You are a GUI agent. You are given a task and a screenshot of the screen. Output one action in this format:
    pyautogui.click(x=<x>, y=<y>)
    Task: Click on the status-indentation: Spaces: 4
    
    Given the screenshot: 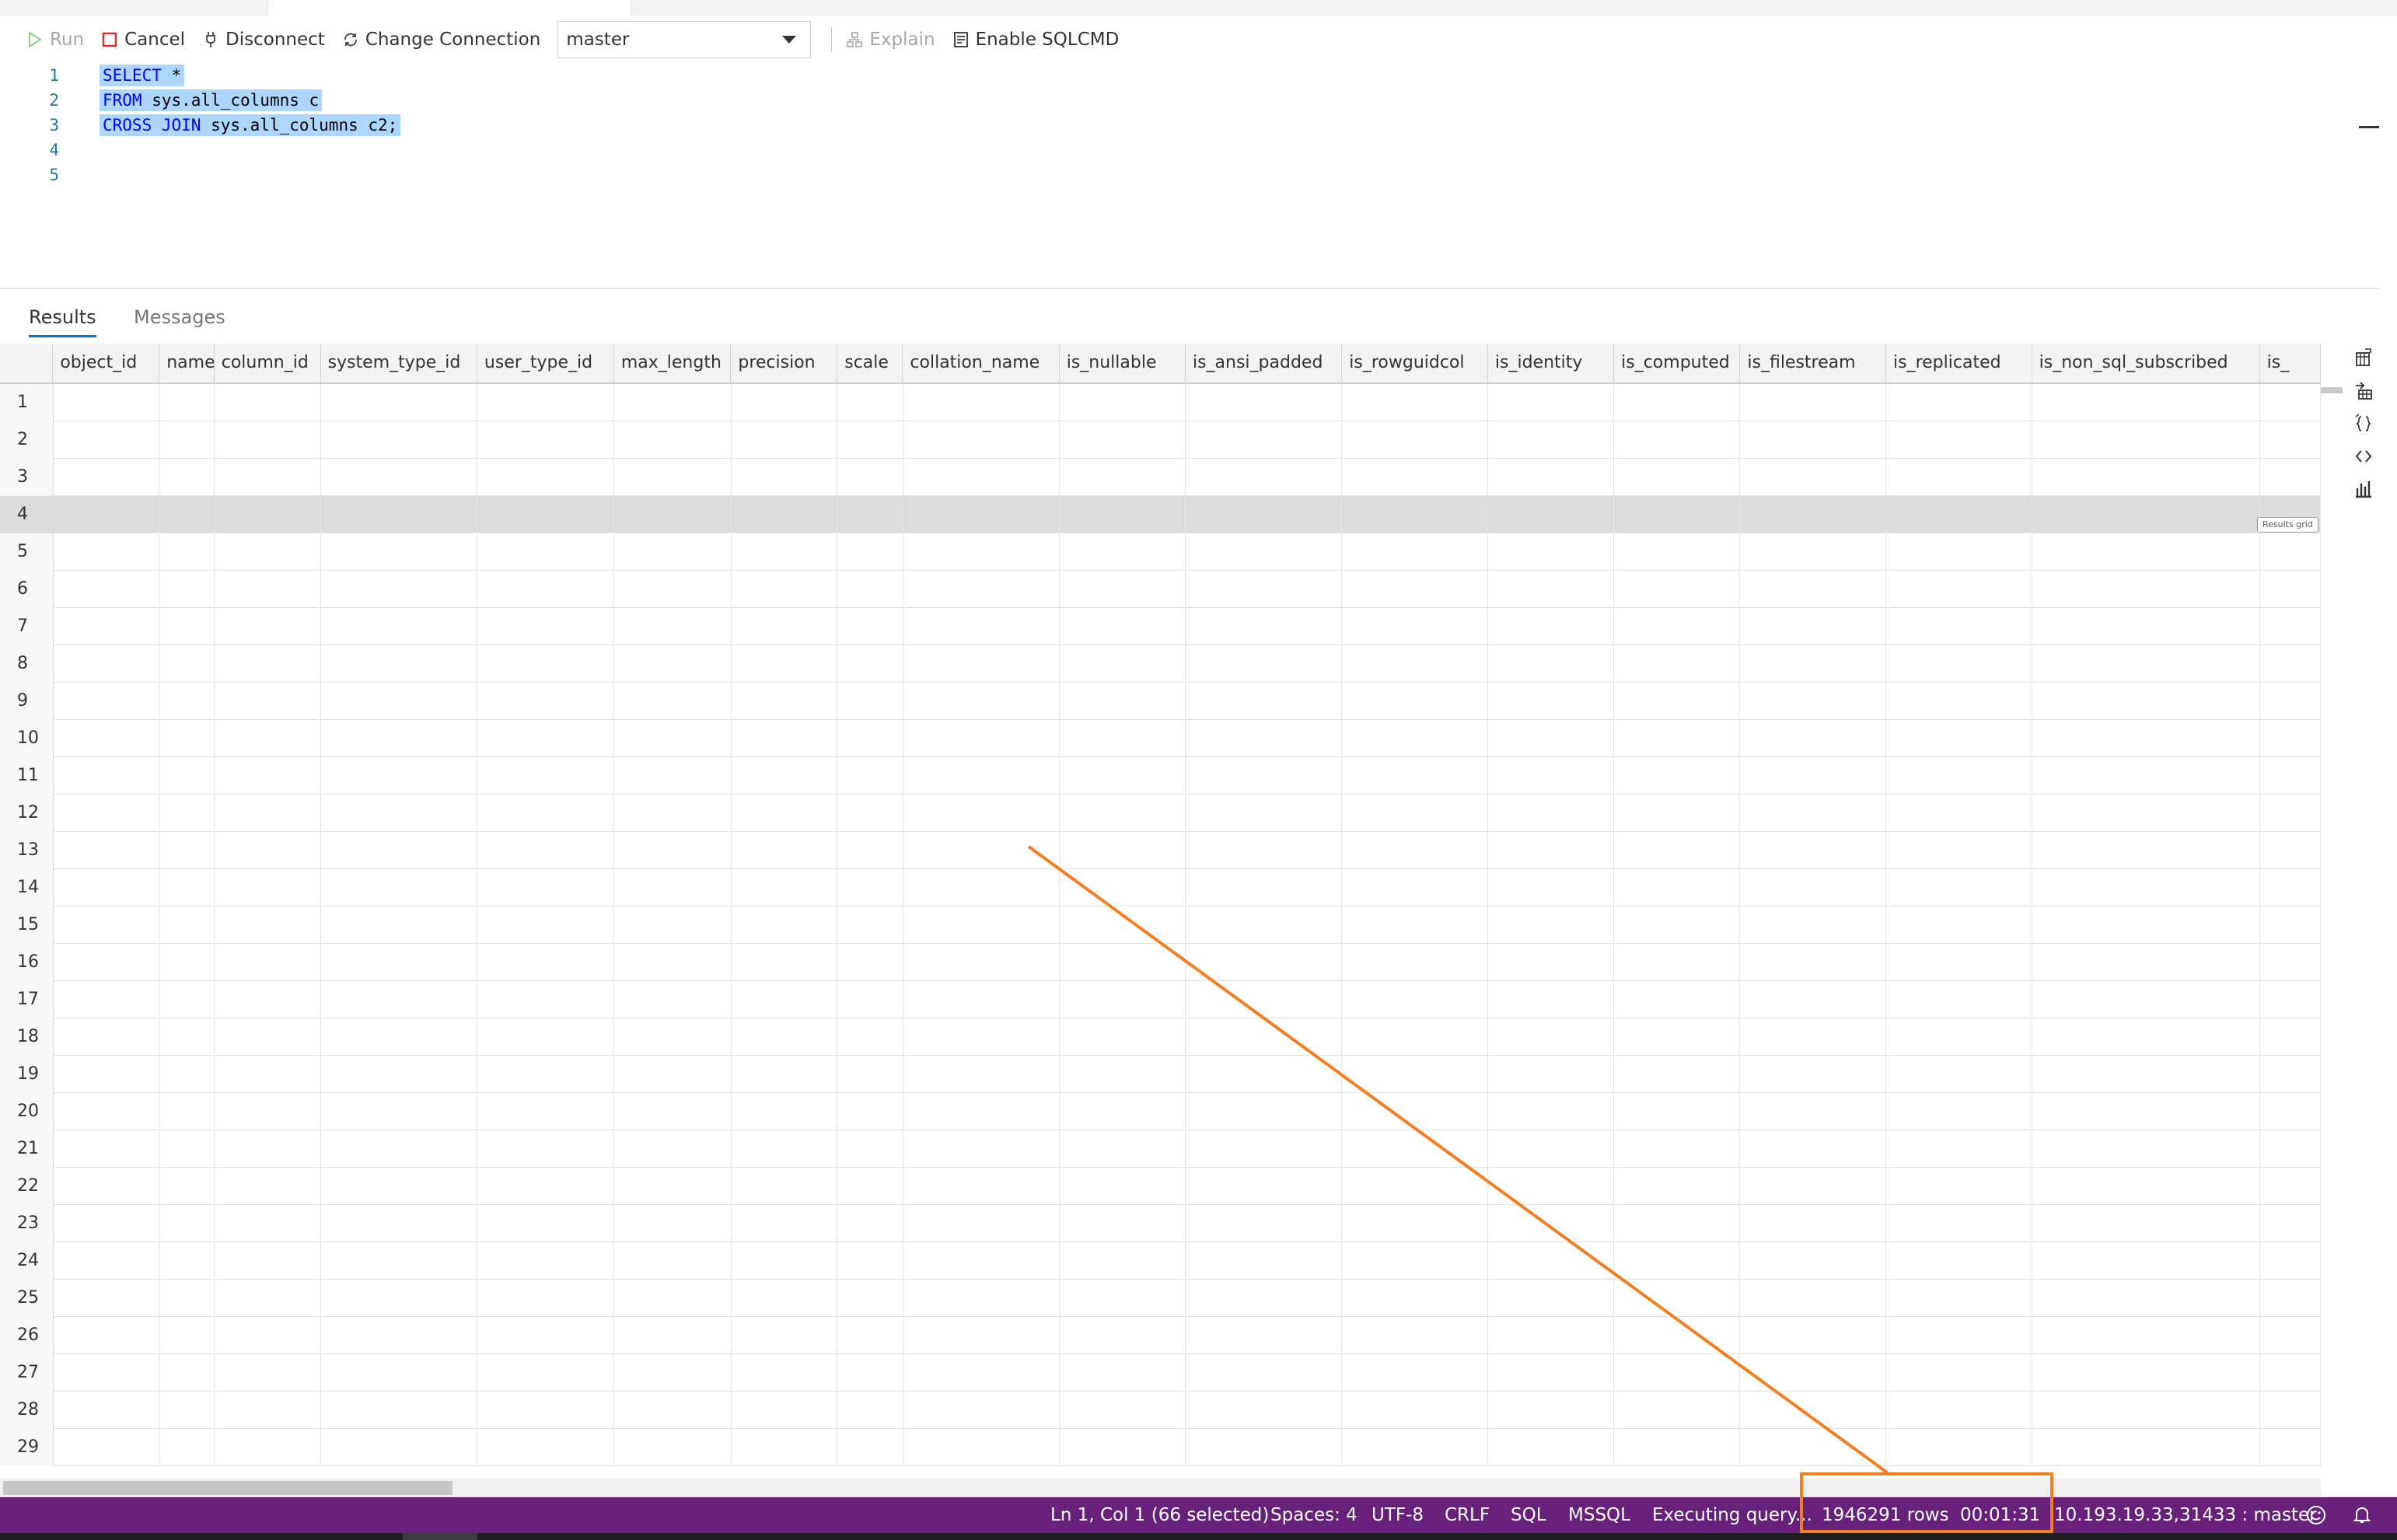 What is the action you would take?
    pyautogui.click(x=1313, y=1515)
    